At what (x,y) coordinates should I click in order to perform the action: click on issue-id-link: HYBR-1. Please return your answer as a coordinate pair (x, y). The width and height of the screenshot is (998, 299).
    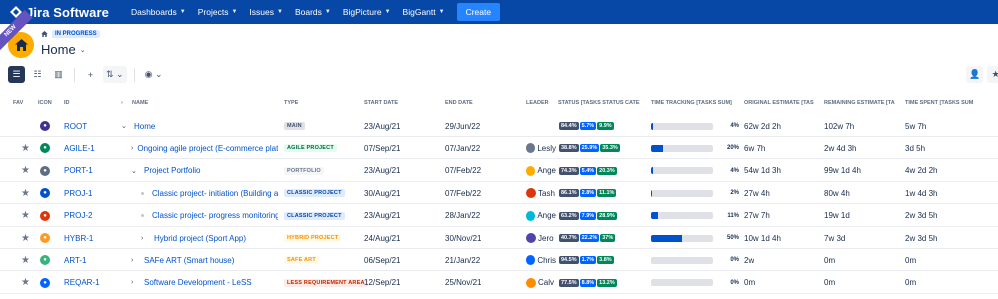
    Looking at the image, I should click on (79, 238).